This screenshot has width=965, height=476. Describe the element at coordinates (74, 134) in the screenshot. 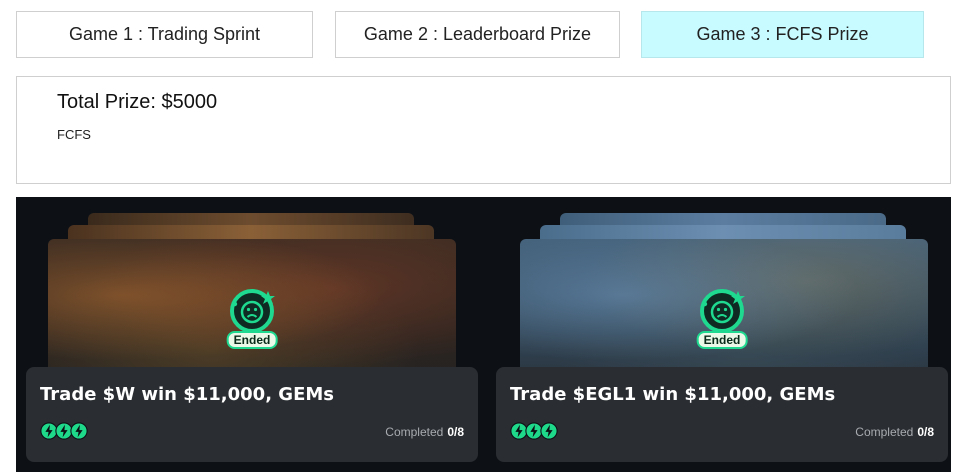

I see `prize-type-label: FCFS` at that location.